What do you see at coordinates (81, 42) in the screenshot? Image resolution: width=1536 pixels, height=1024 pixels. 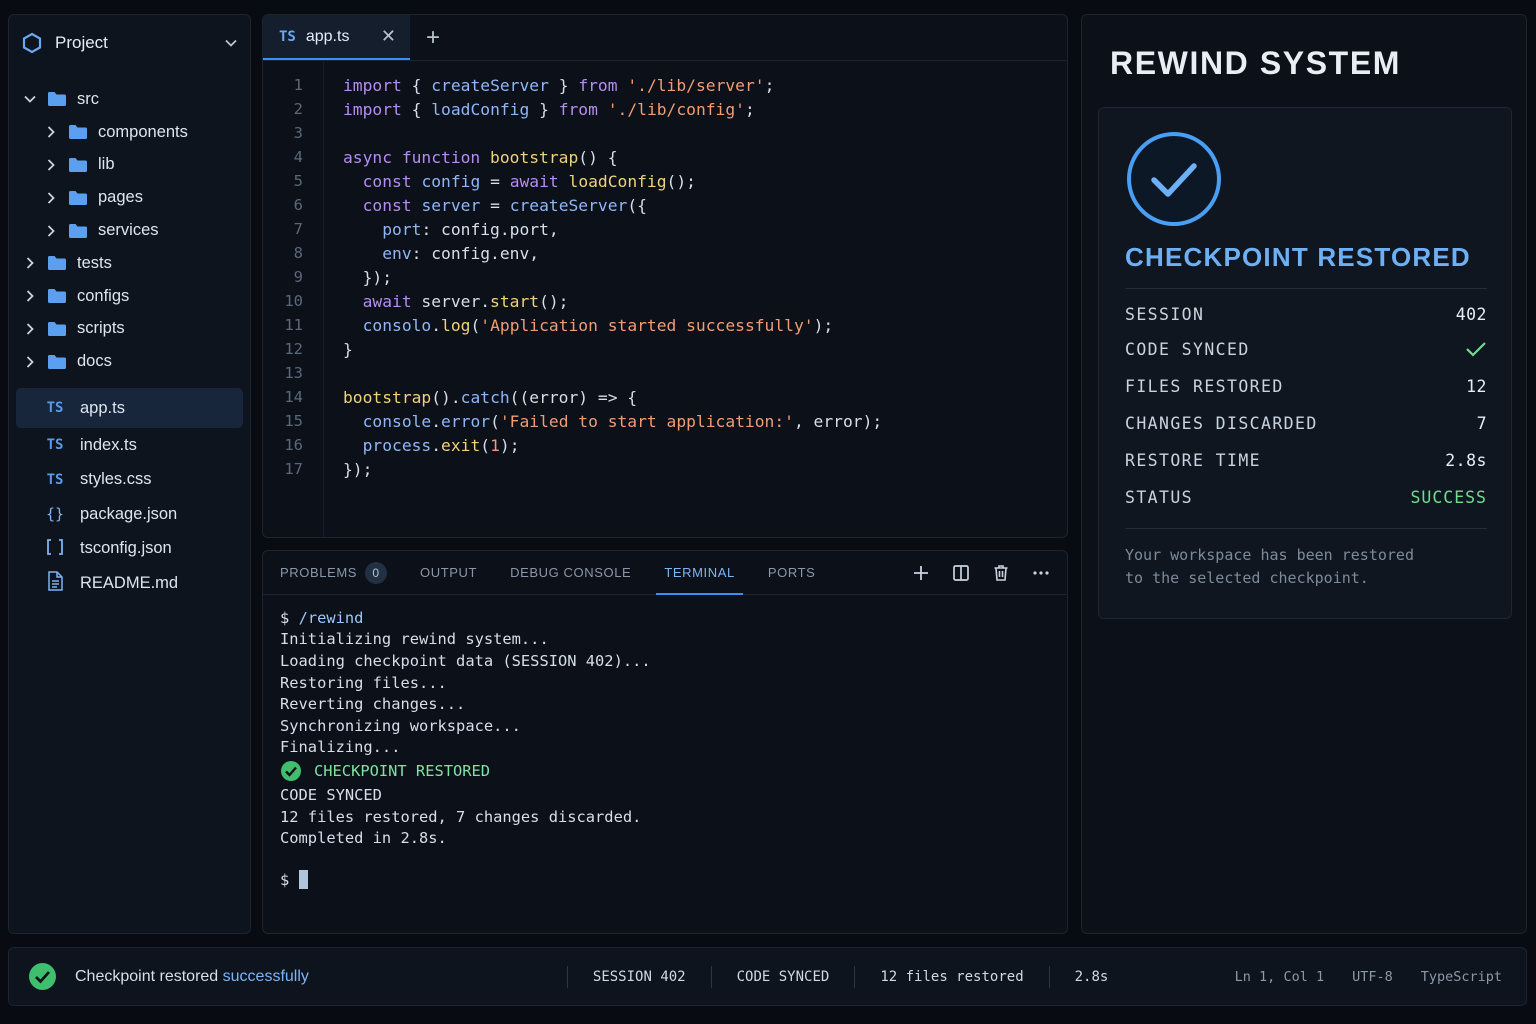 I see `project-title: Project` at bounding box center [81, 42].